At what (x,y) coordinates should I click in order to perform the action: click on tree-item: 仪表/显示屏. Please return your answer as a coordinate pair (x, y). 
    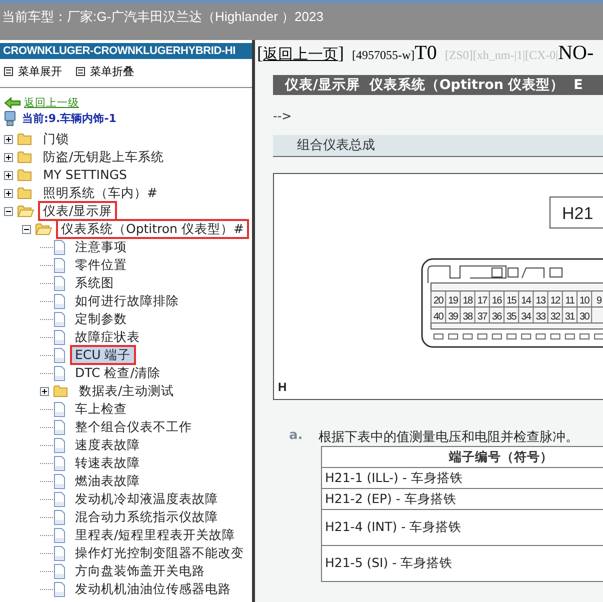
    Looking at the image, I should click on (78, 211).